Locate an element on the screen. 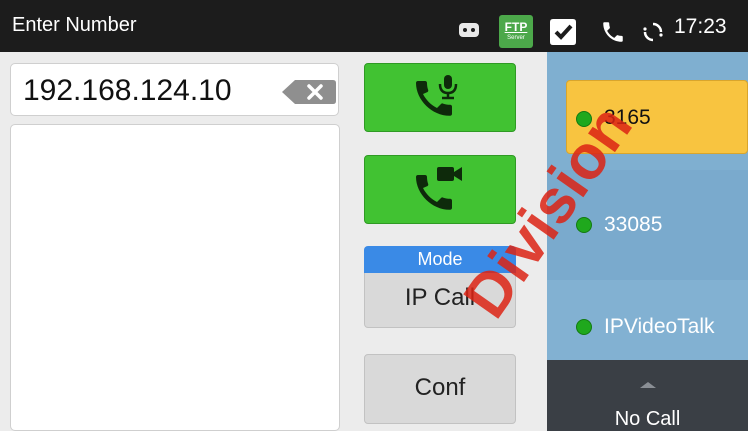  status-bar: Enter Number FTP Server 17:23 is located at coordinates (374, 26).